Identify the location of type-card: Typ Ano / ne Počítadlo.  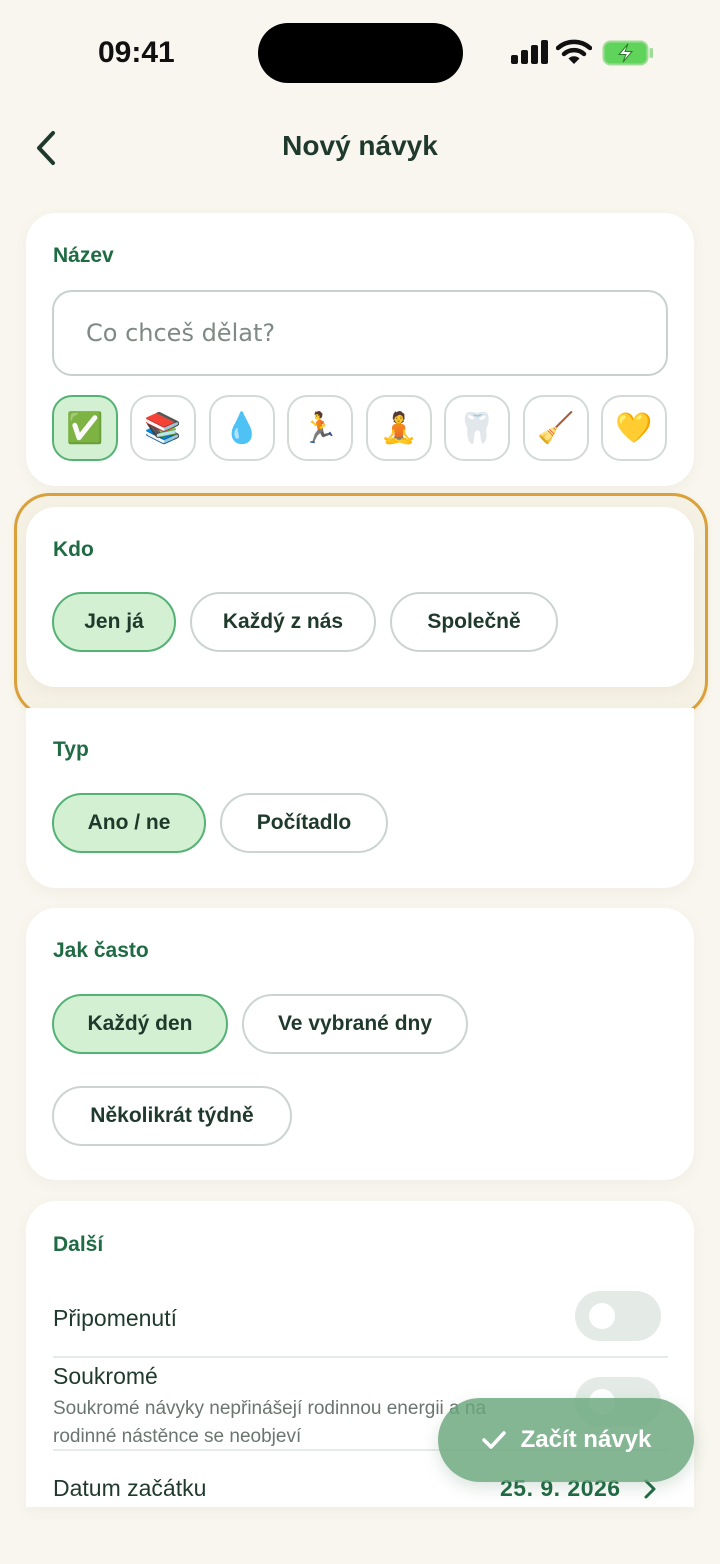
(360, 798).